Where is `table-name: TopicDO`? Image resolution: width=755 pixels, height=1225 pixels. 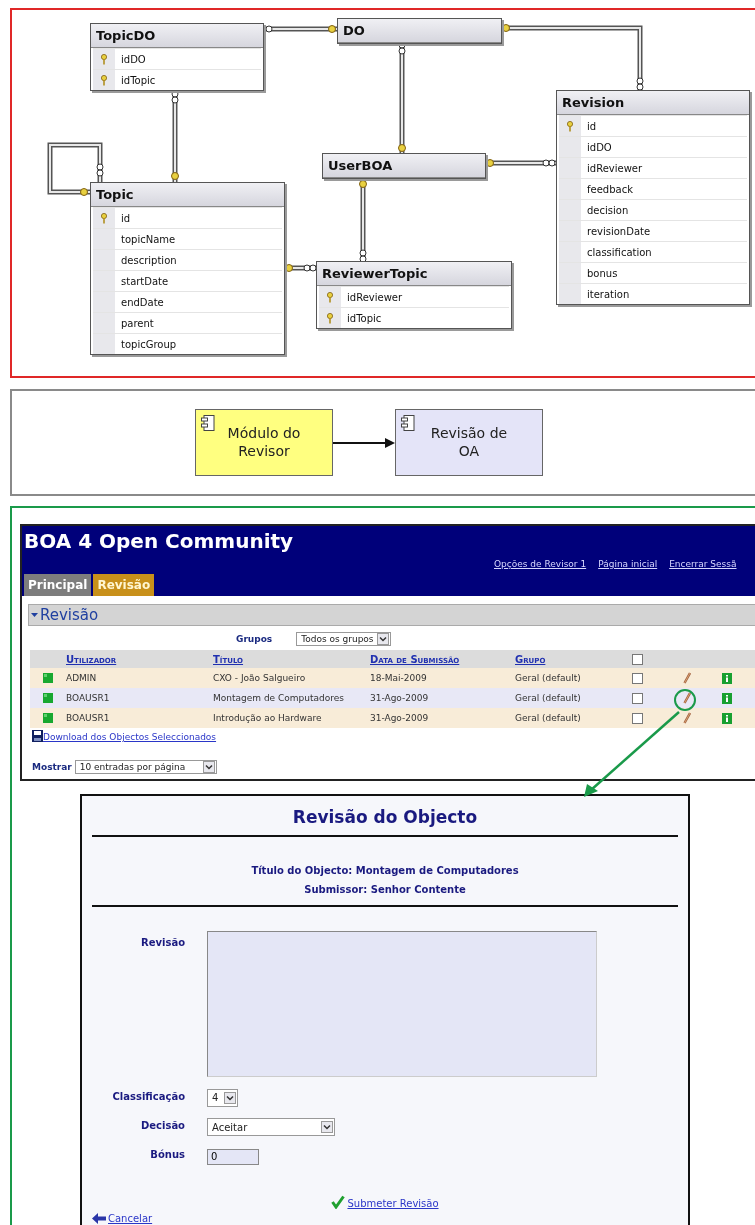 table-name: TopicDO is located at coordinates (177, 36).